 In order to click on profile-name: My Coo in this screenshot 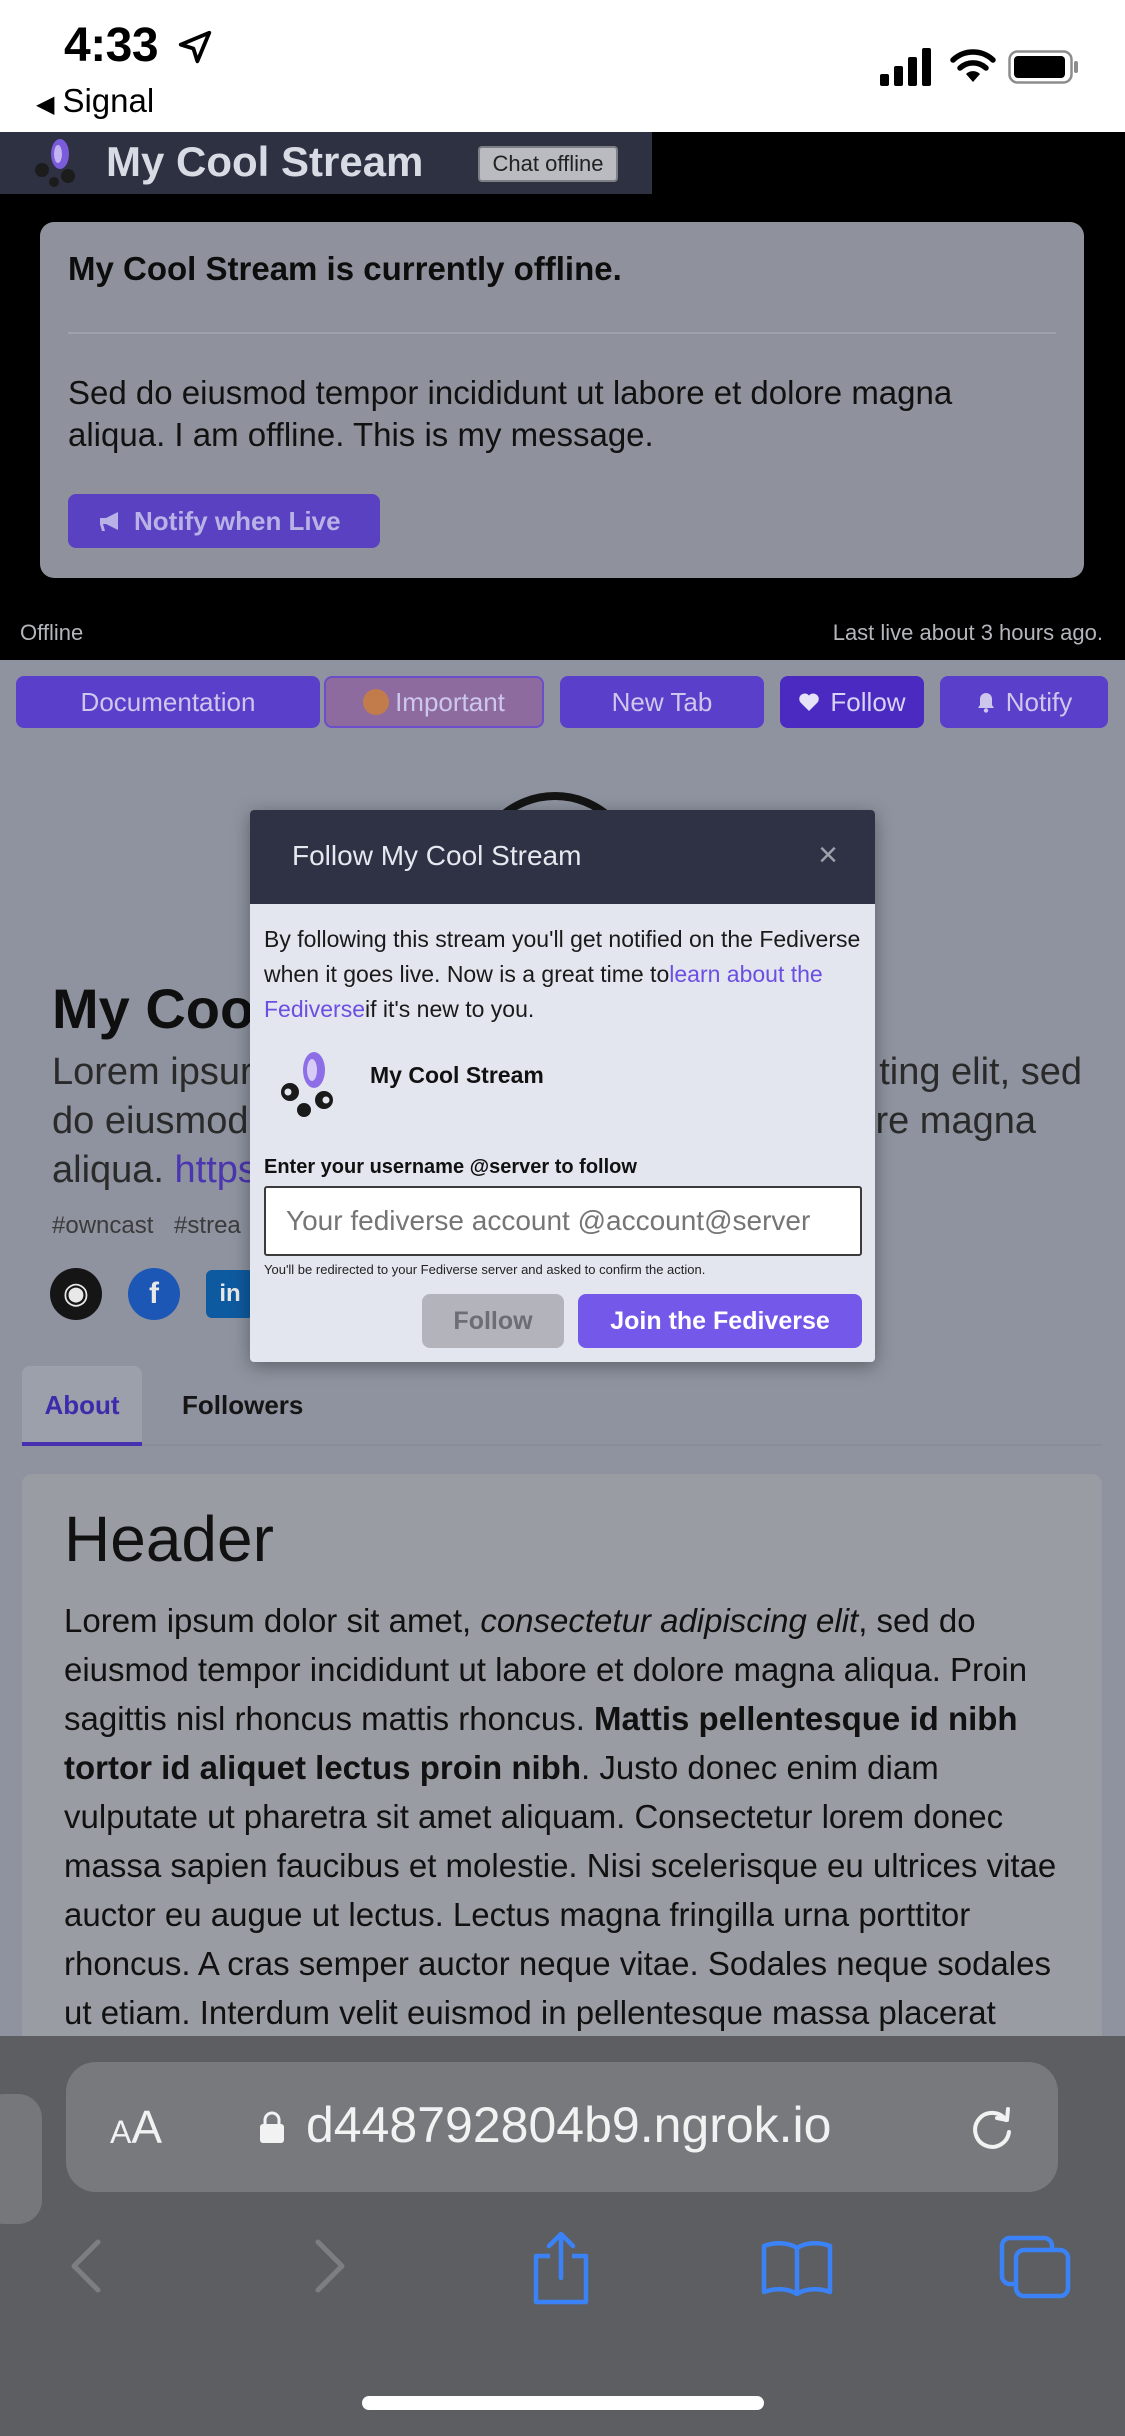, I will do `click(153, 1008)`.